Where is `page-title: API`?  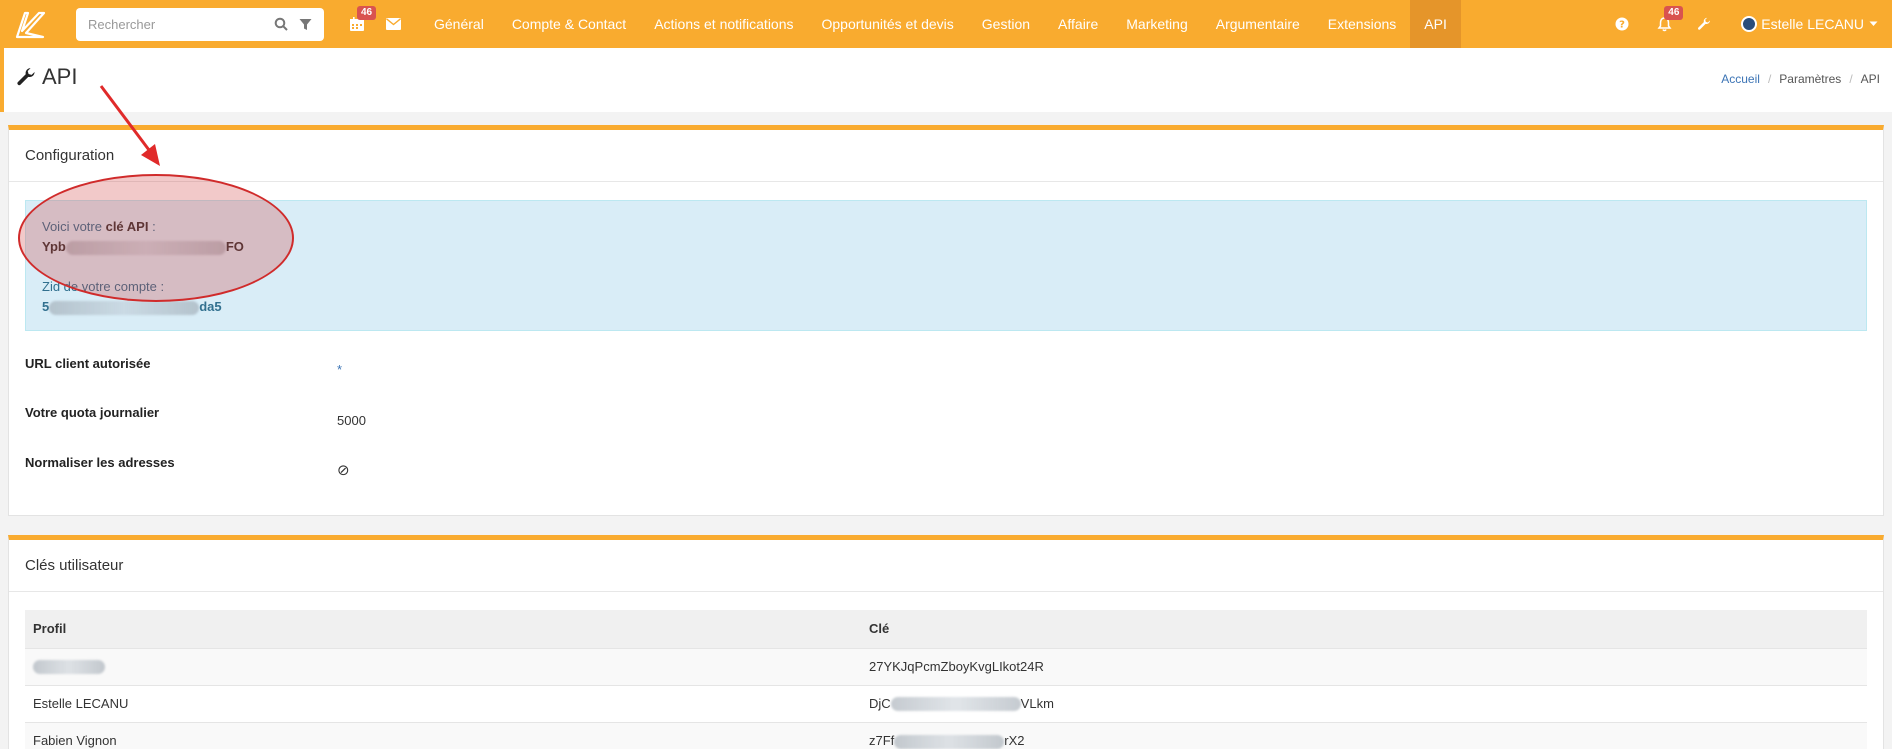
page-title: API is located at coordinates (46, 77).